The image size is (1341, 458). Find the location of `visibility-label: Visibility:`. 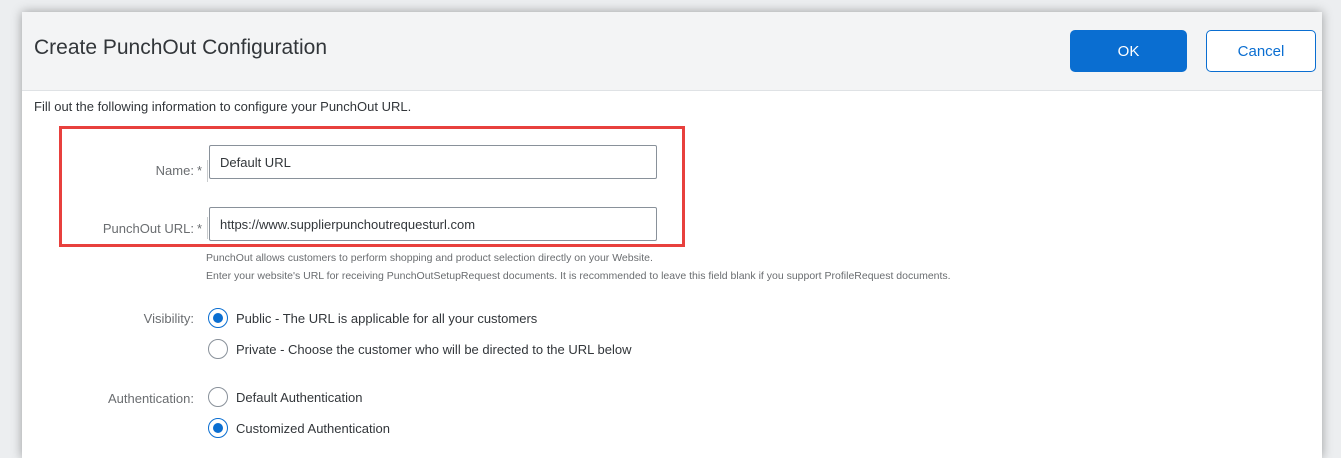

visibility-label: Visibility: is located at coordinates (168, 318).